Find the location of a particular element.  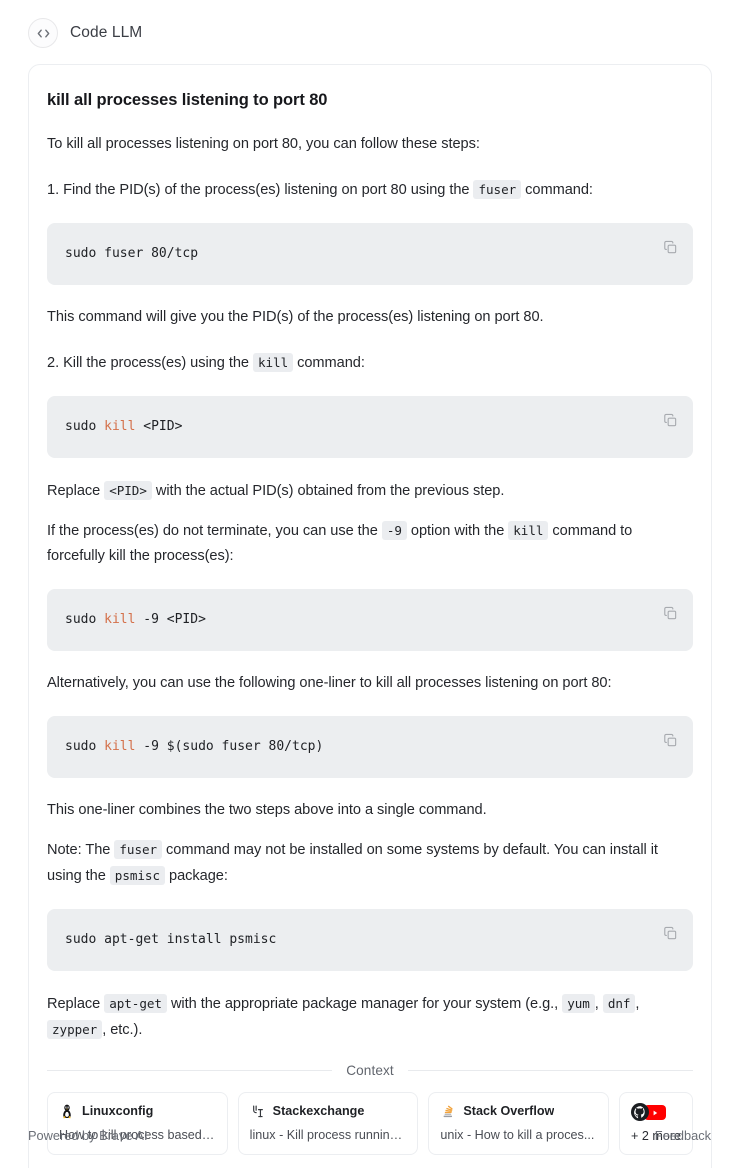

inline-code-yum: yum is located at coordinates (578, 1003).